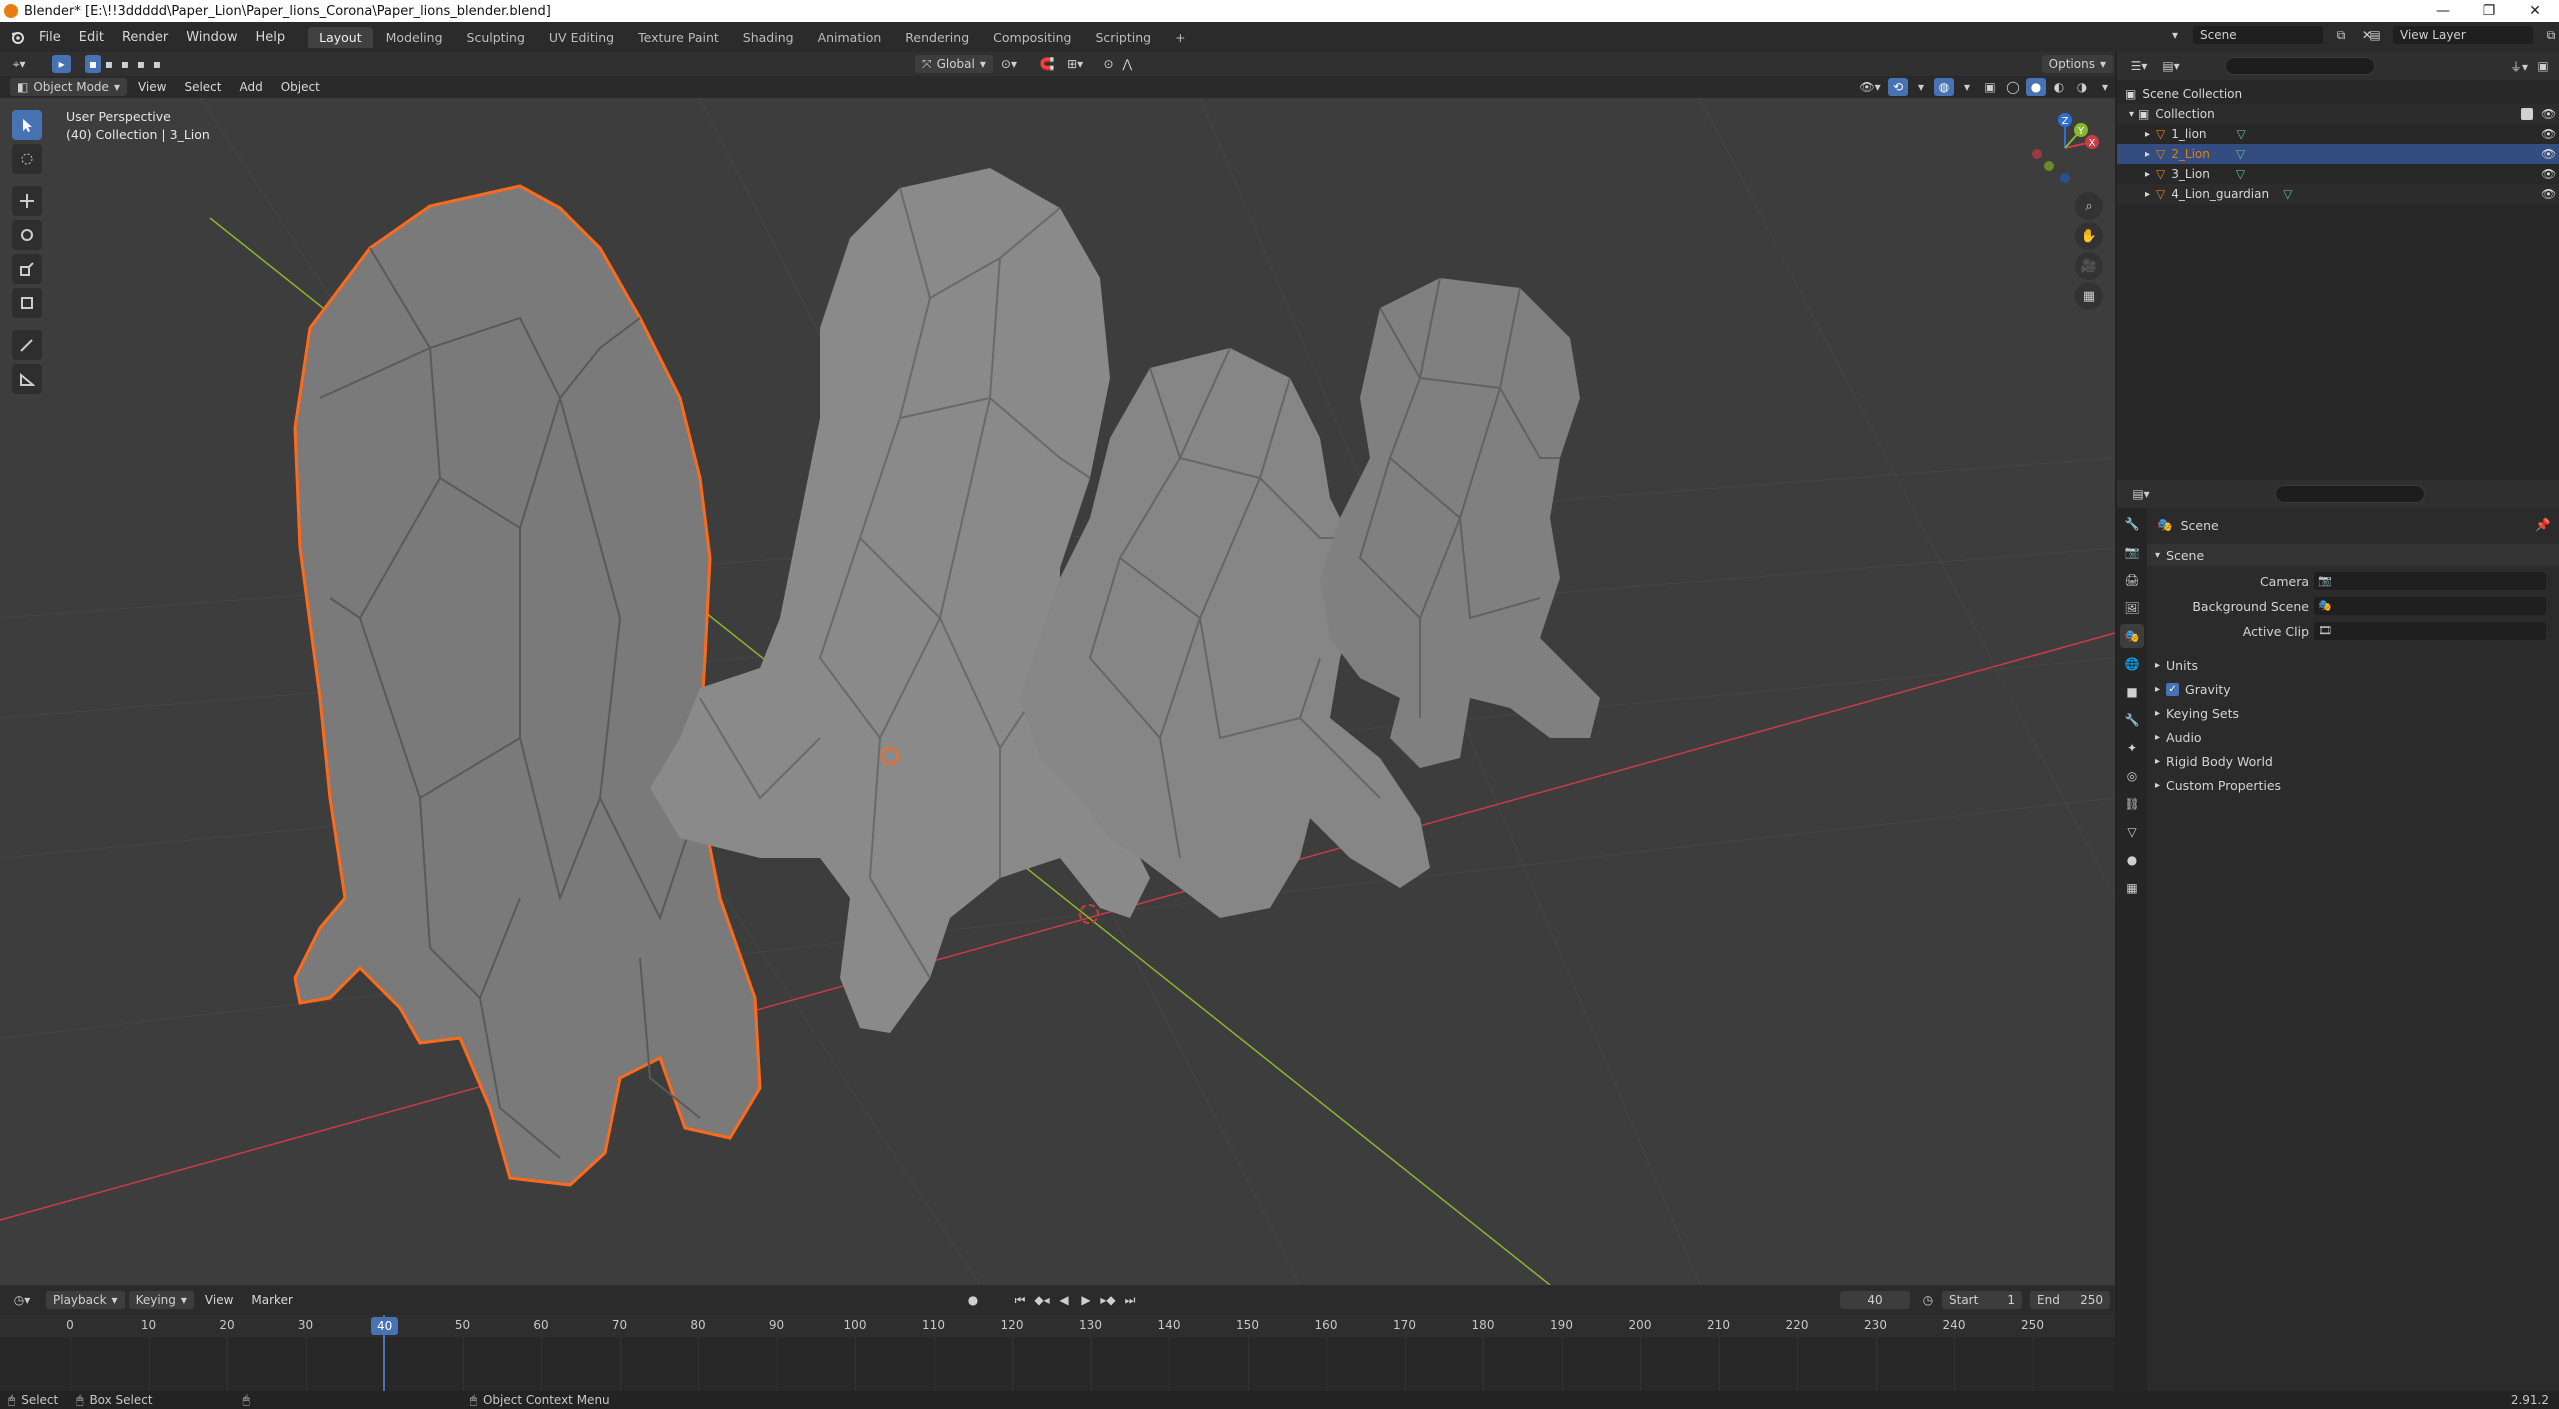 Image resolution: width=2559 pixels, height=1409 pixels. What do you see at coordinates (22, 1300) in the screenshot?
I see `timeline-editor-type-icon: ◷▾` at bounding box center [22, 1300].